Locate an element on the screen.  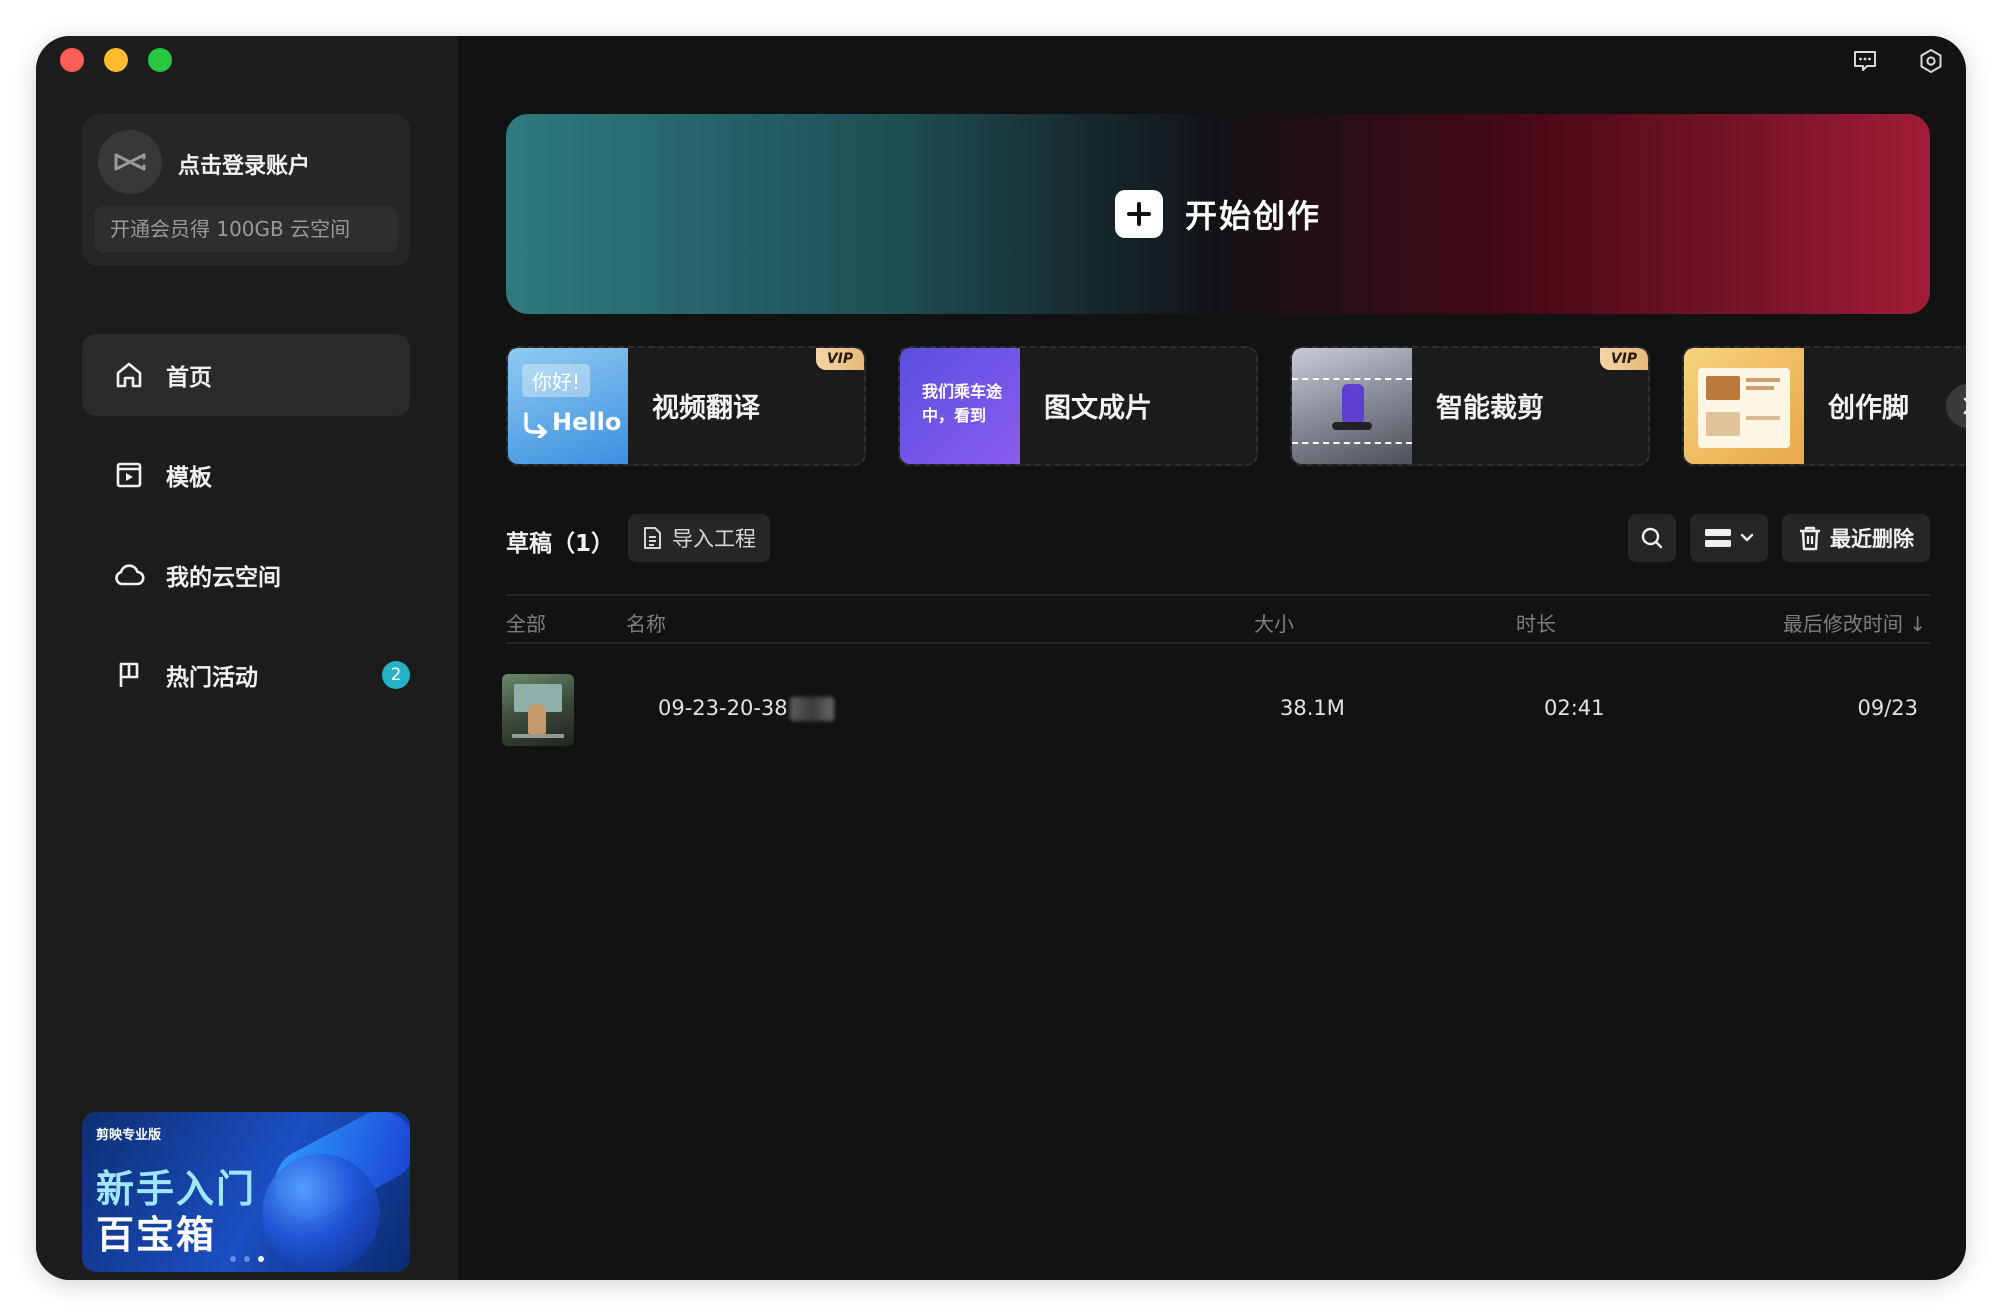
draft-name: 09-23-20-38 is located at coordinates (746, 708).